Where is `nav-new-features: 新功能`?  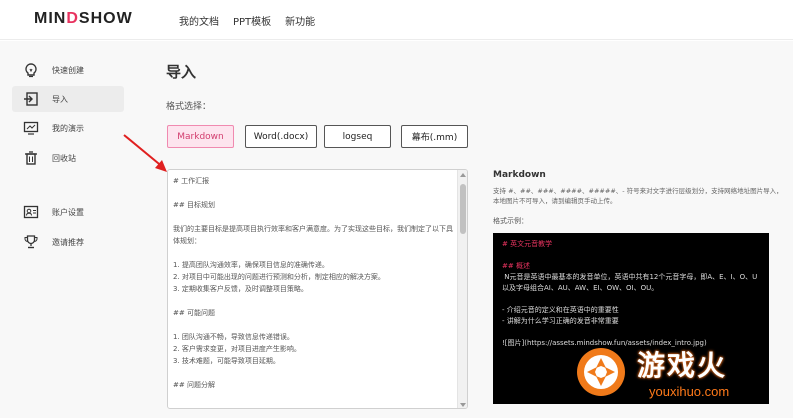
nav-new-features: 新功能 is located at coordinates (300, 20).